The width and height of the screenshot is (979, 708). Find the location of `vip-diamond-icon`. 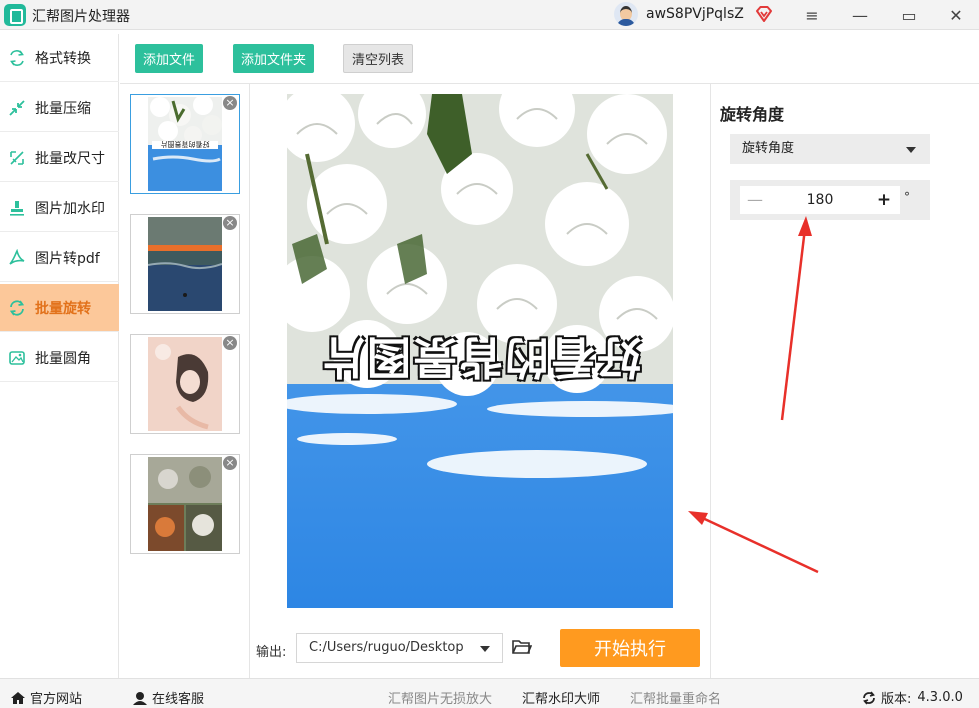

vip-diamond-icon is located at coordinates (764, 14).